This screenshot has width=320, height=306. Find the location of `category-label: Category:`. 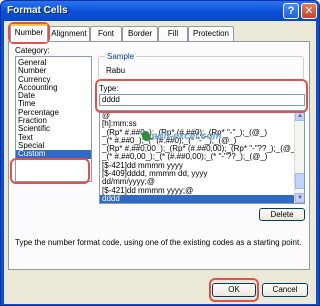

category-label: Category: is located at coordinates (32, 50).